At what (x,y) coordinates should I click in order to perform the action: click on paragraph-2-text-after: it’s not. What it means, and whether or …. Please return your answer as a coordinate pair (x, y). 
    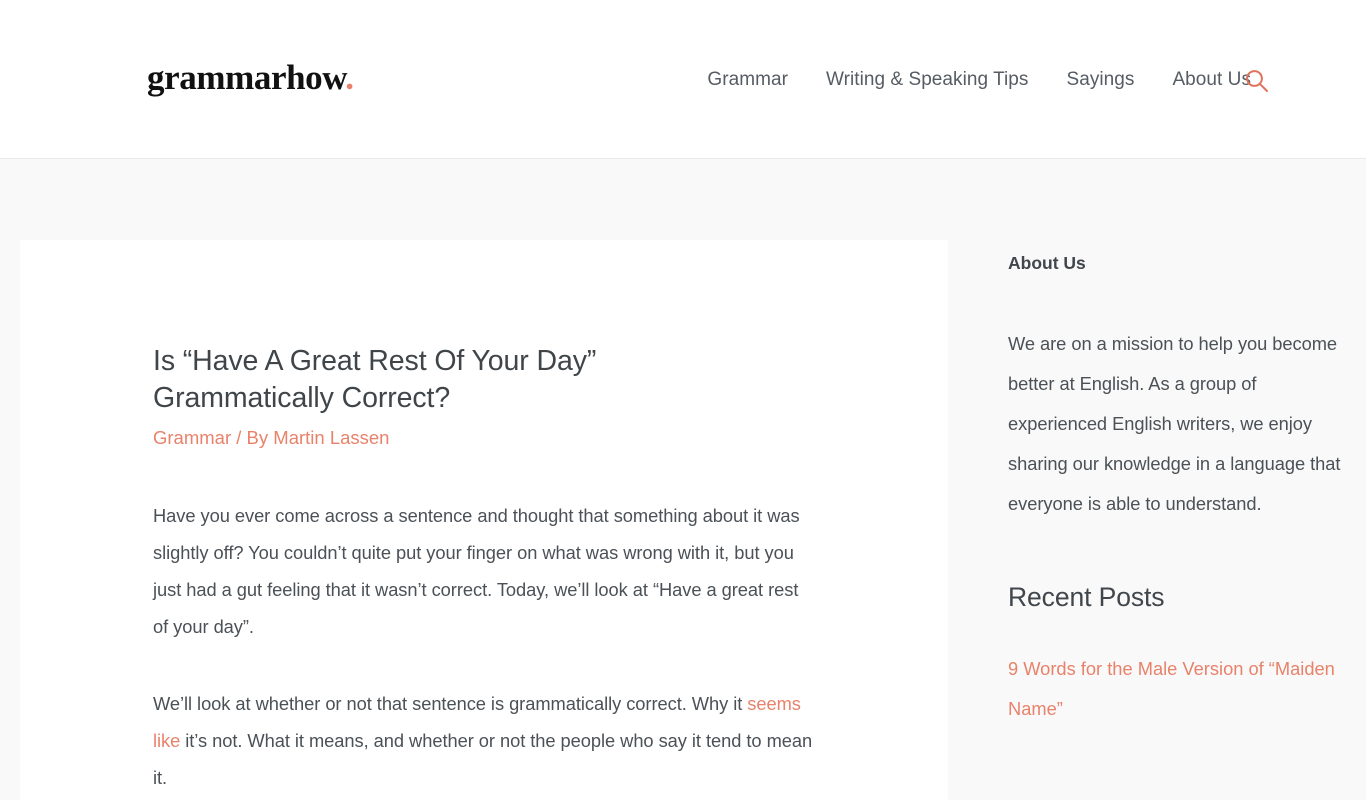
    Looking at the image, I should click on (483, 759).